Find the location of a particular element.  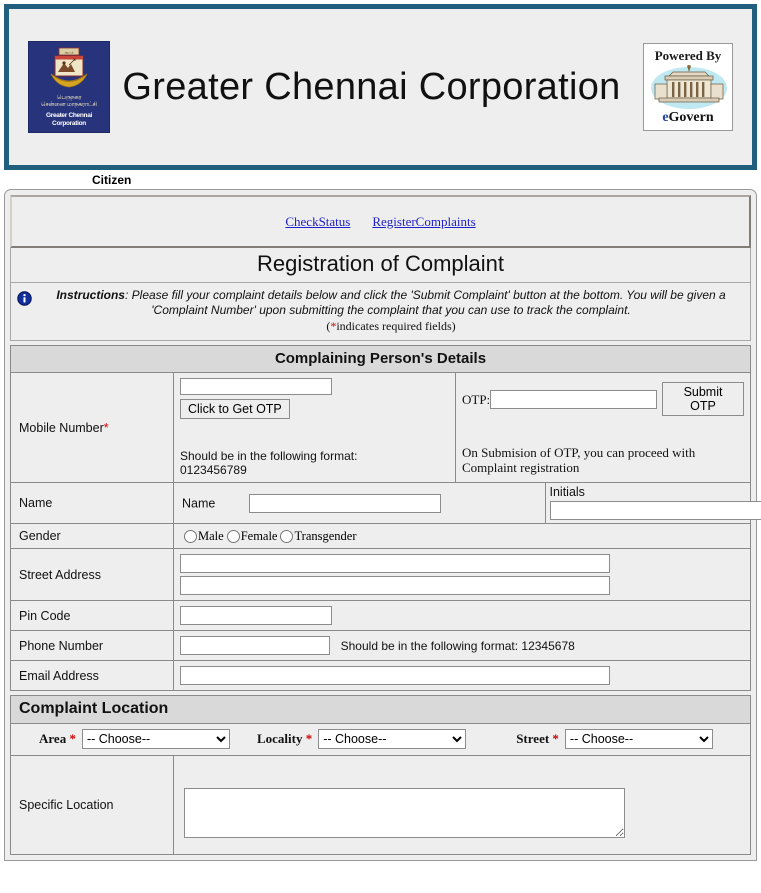

table-row: Email Address is located at coordinates (381, 676).